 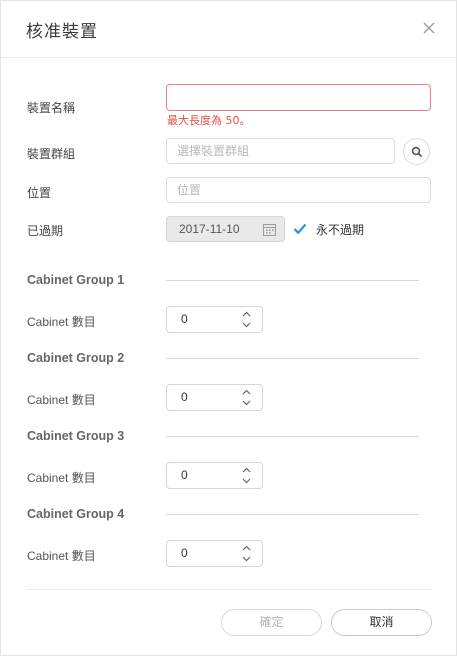 What do you see at coordinates (280, 151) in the screenshot?
I see `device-group-input` at bounding box center [280, 151].